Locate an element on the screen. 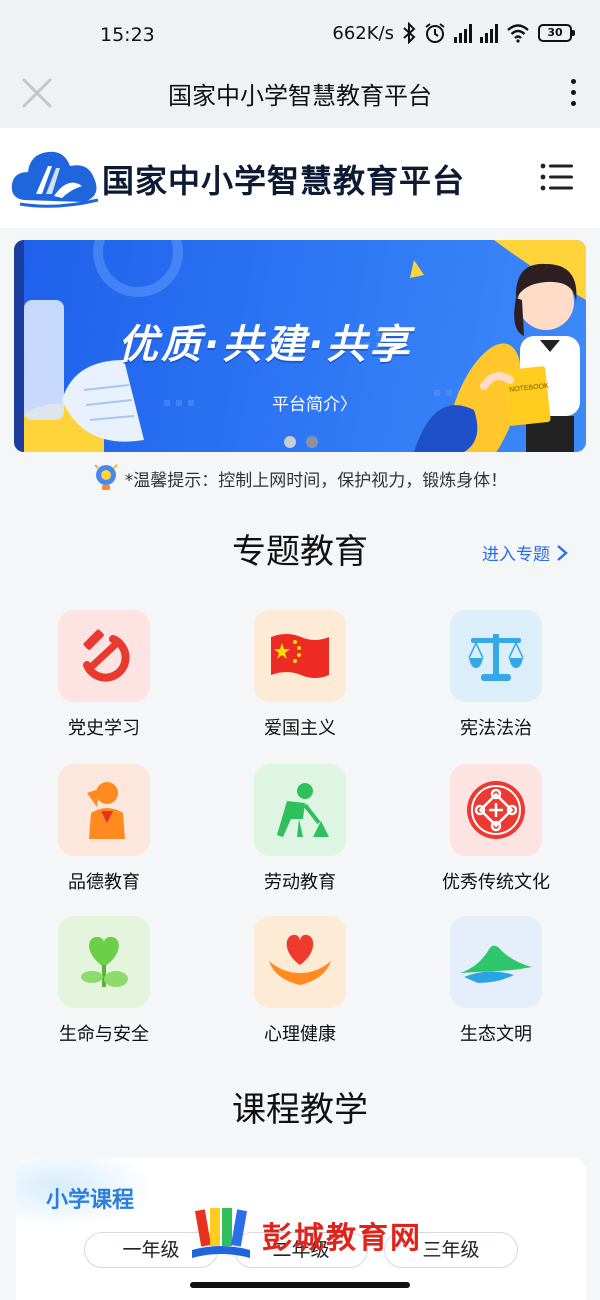 The width and height of the screenshot is (600, 1300). heart-hands-icon is located at coordinates (300, 959).